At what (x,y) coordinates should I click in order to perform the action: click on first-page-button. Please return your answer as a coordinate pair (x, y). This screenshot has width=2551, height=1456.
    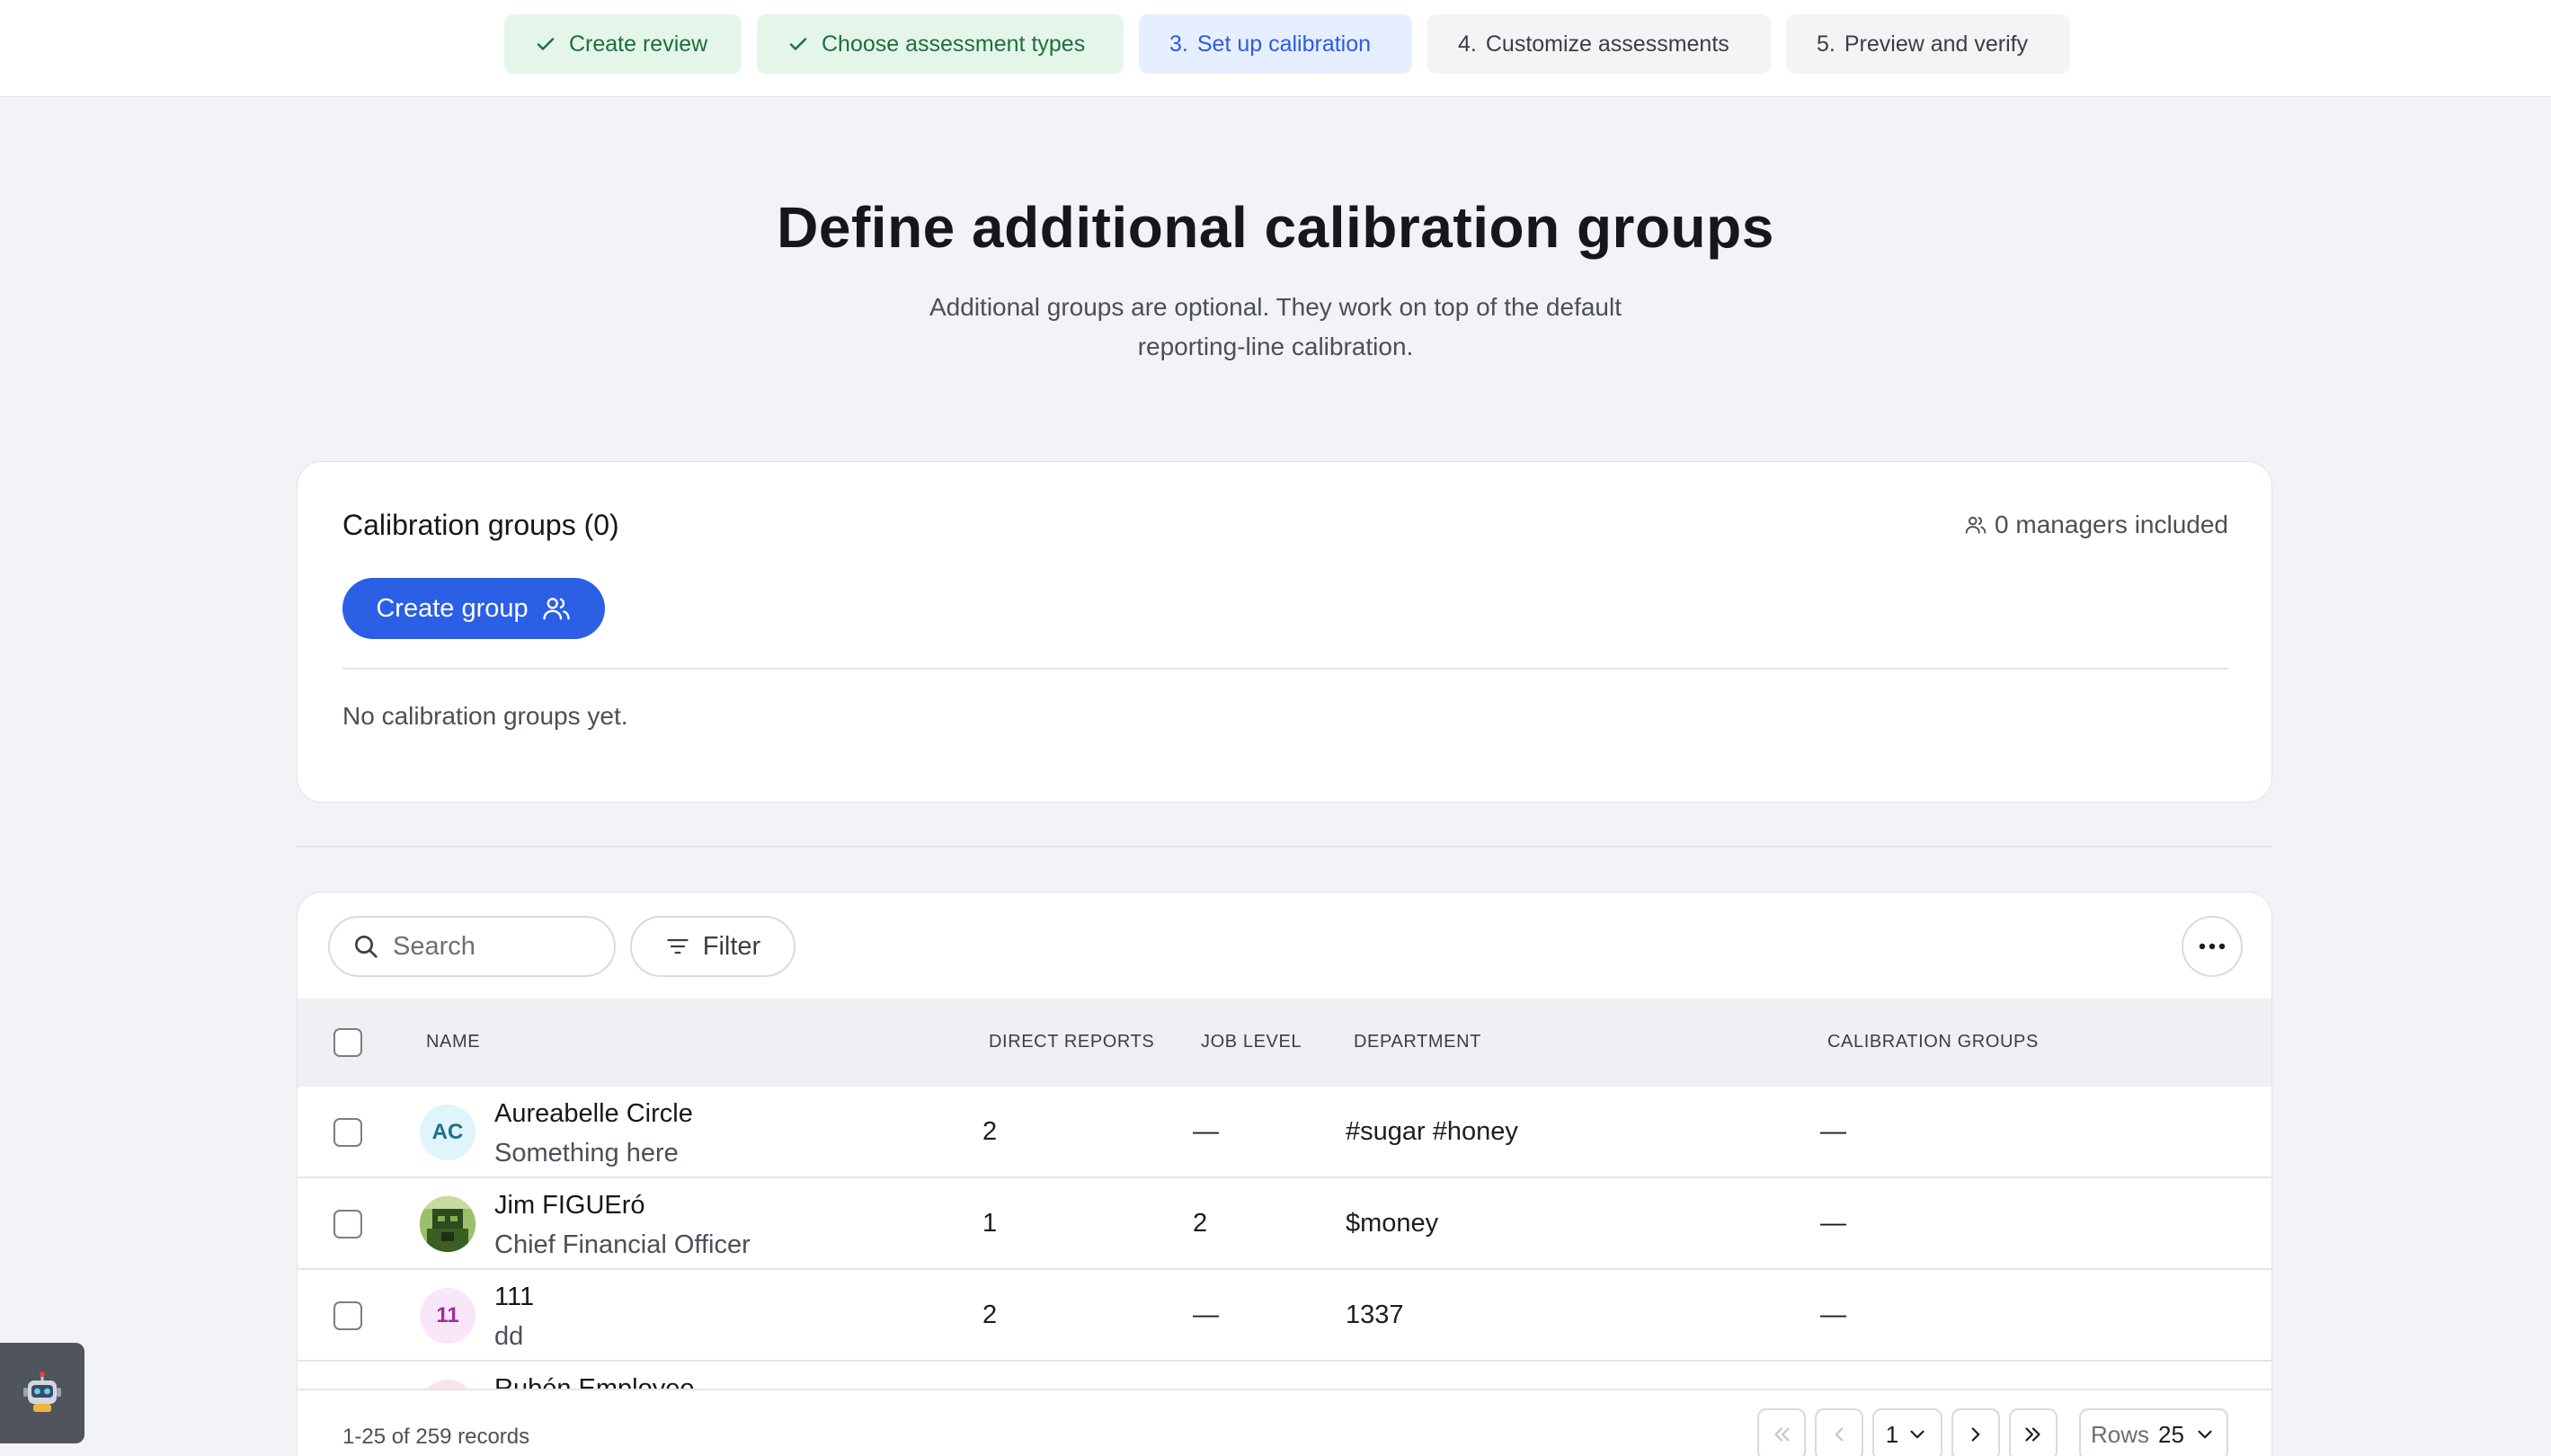
    Looking at the image, I should click on (1781, 1432).